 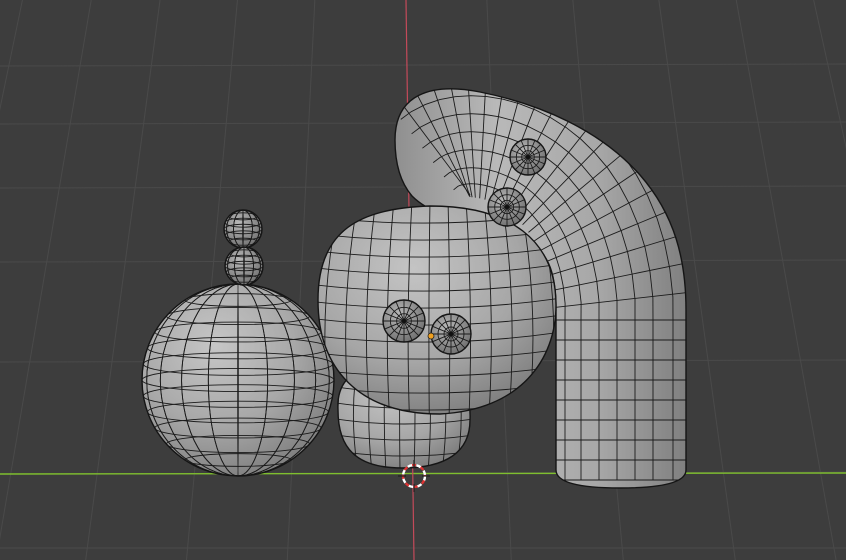 What do you see at coordinates (243, 229) in the screenshot?
I see `small-sphere-top` at bounding box center [243, 229].